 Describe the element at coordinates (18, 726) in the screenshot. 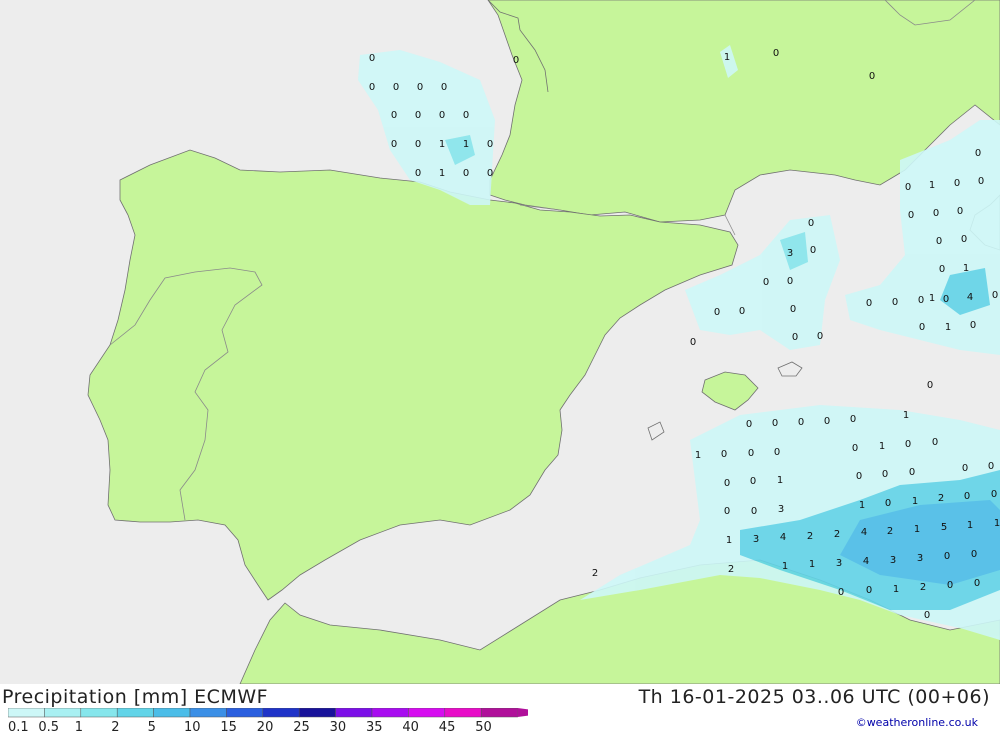

I see `legend-label: 0.1` at that location.